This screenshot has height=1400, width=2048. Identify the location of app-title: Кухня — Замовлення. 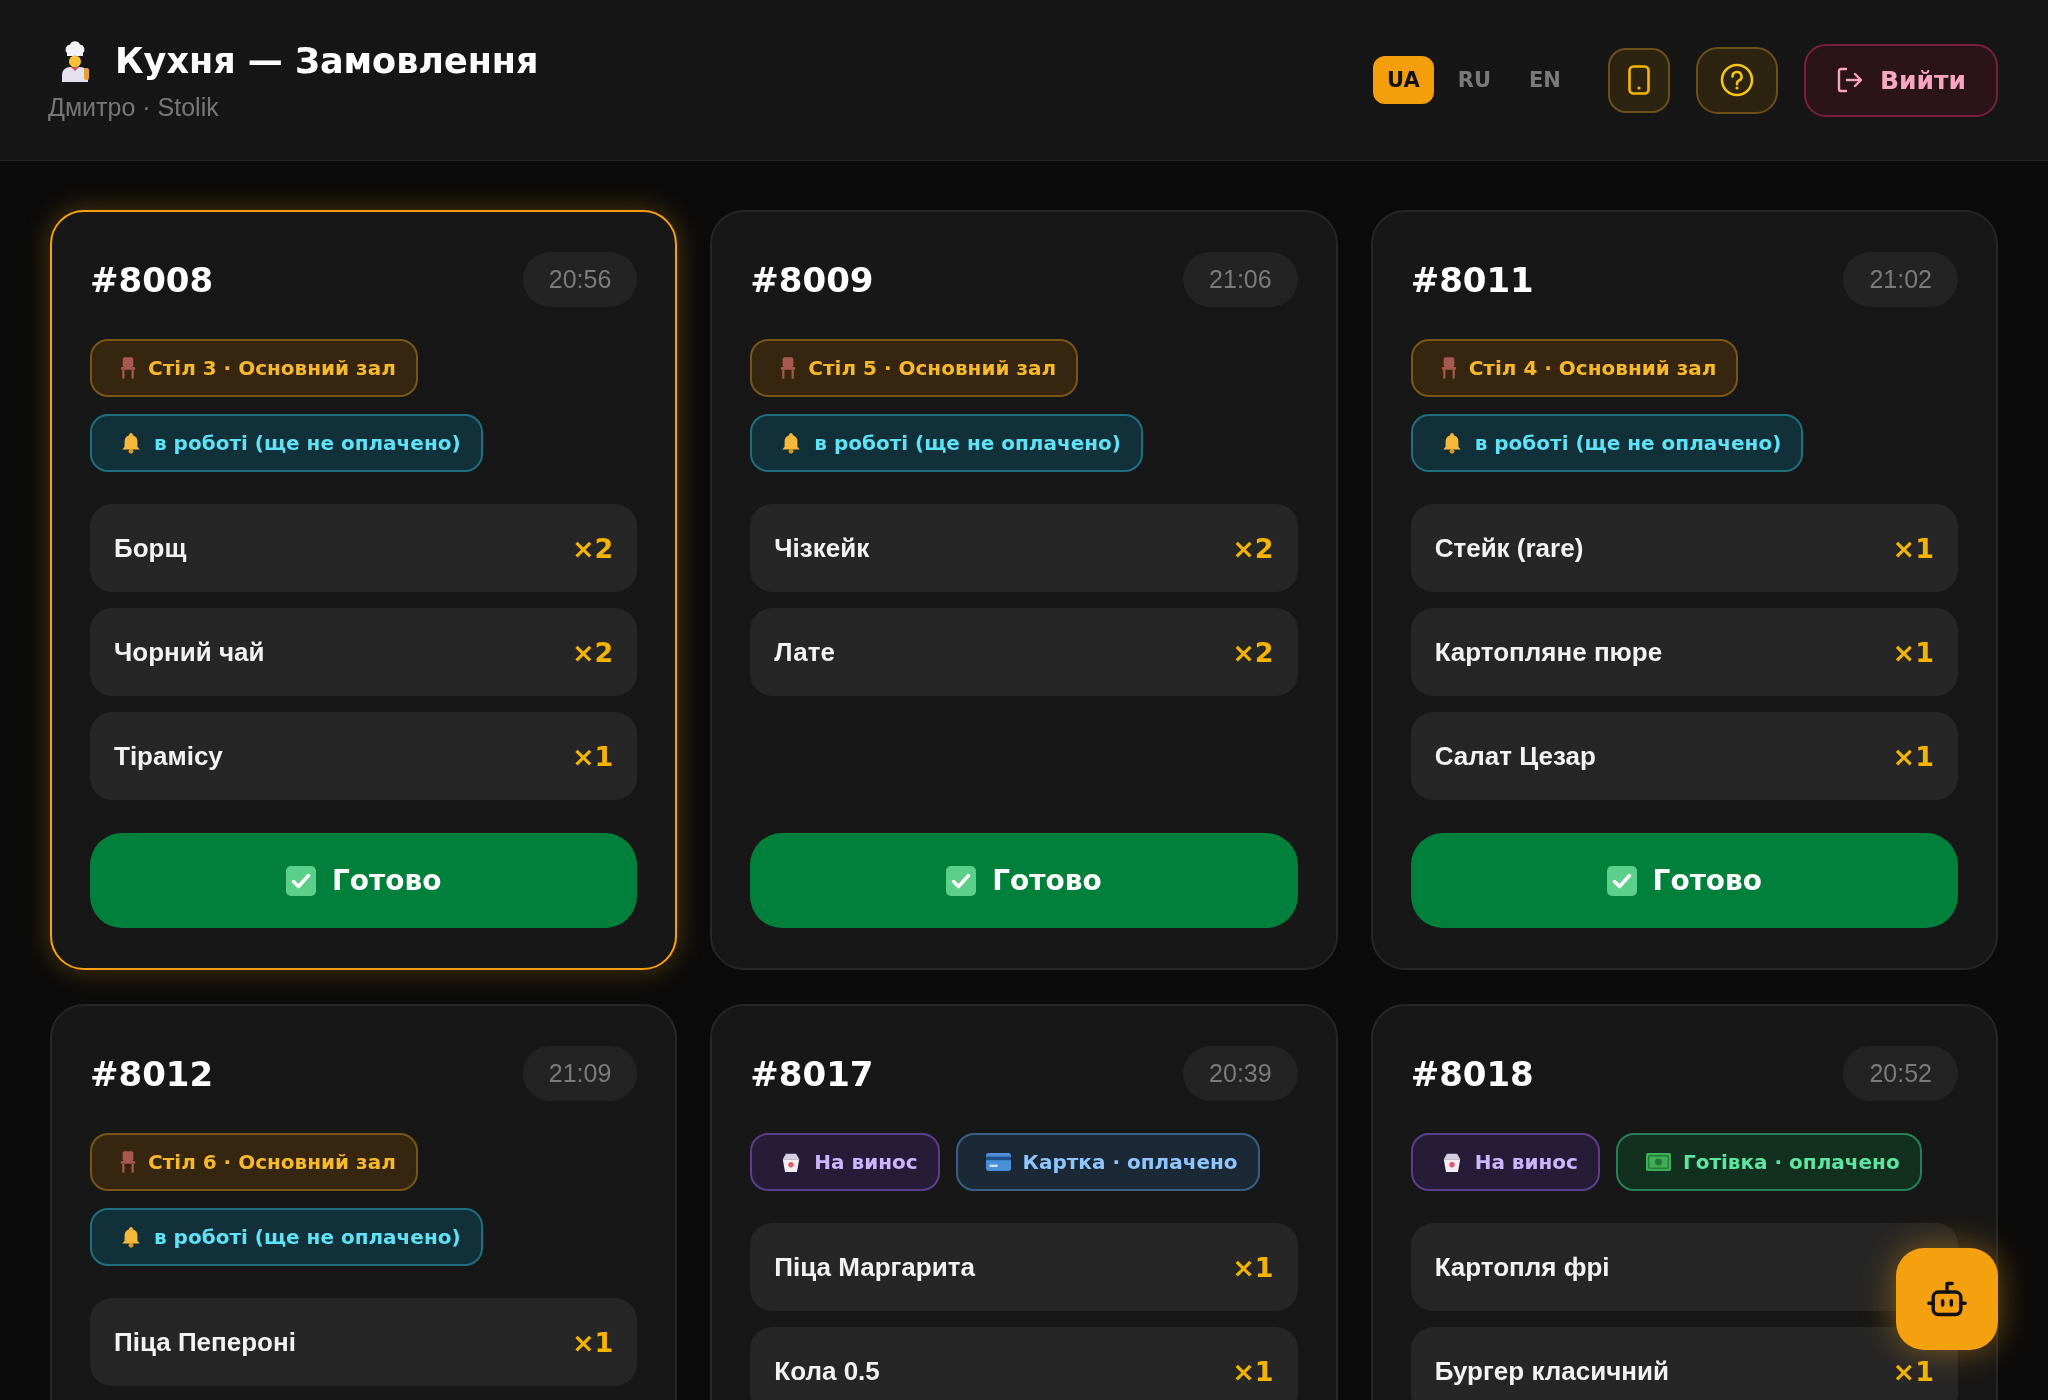
(327, 61).